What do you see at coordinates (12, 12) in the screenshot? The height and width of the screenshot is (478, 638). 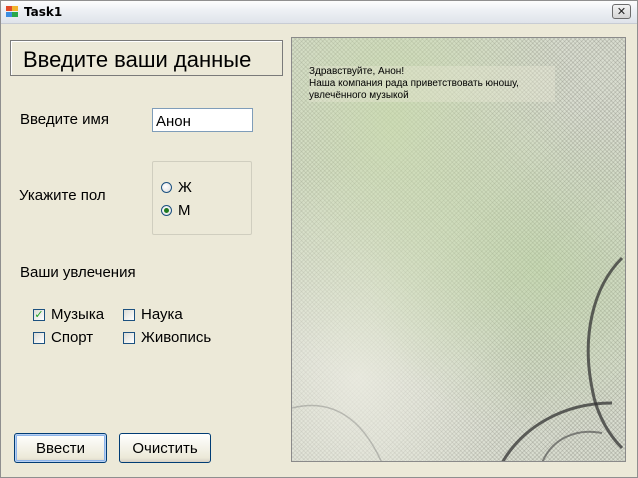 I see `app-window-icon` at bounding box center [12, 12].